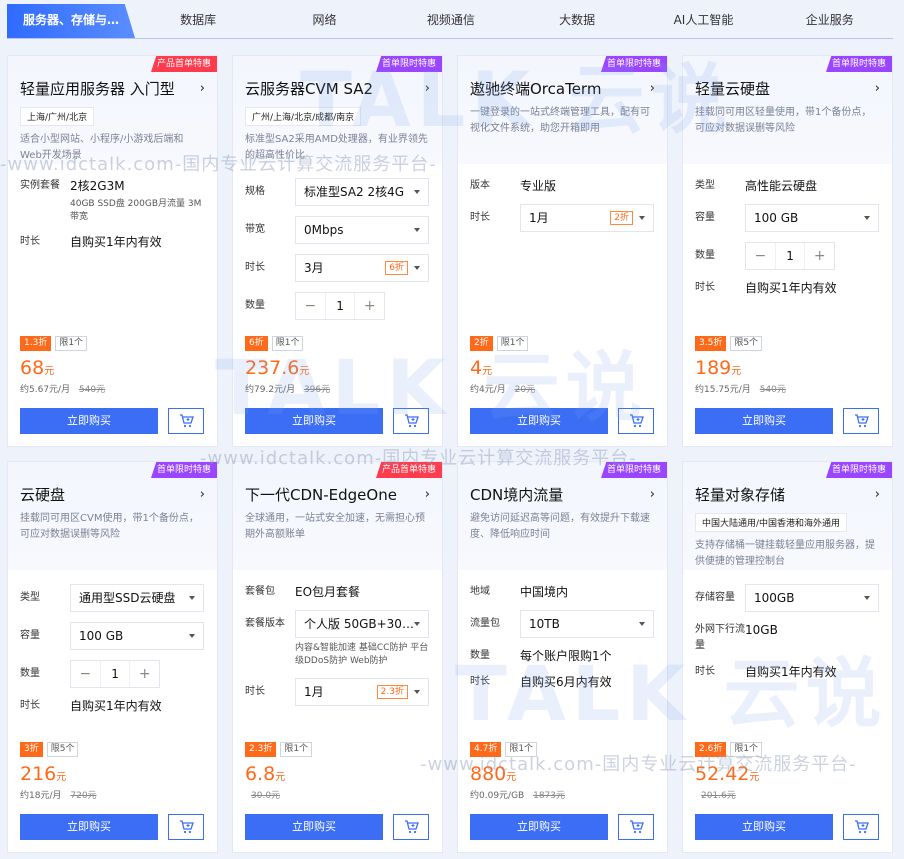 This screenshot has height=859, width=904. Describe the element at coordinates (362, 192) in the screenshot. I see `option-select: 标准型SA2 2核4G` at that location.